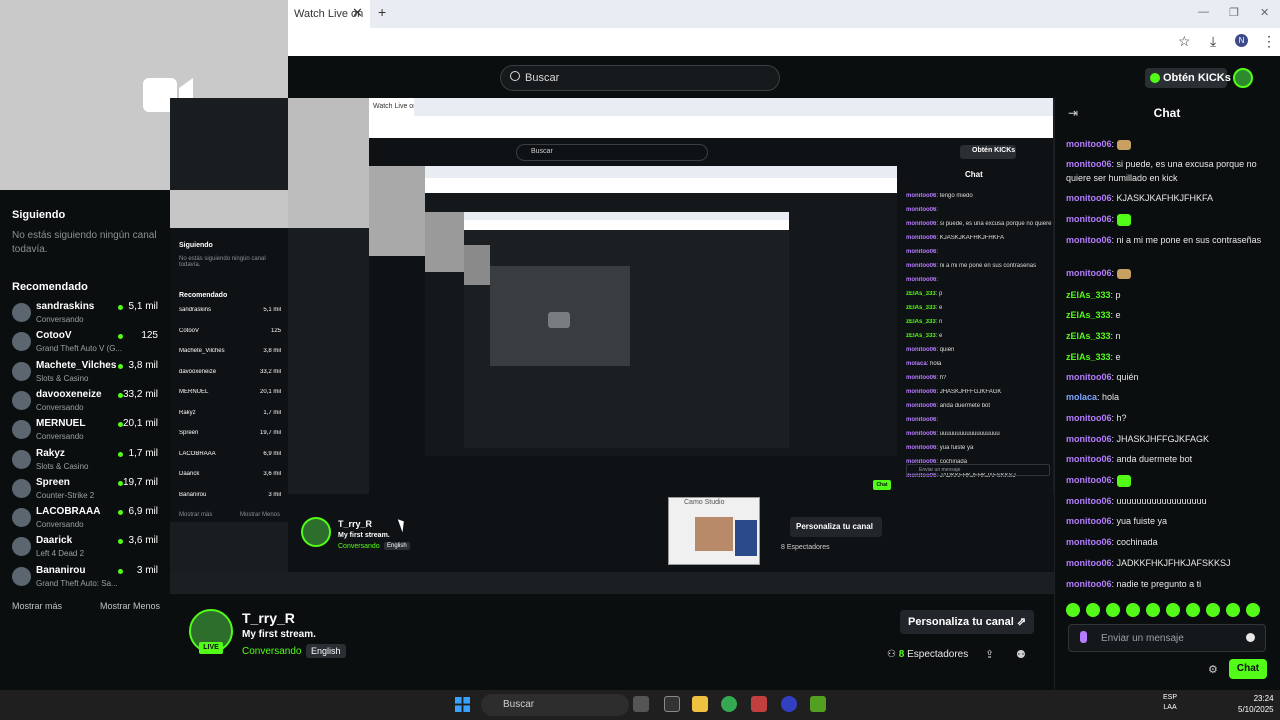 This screenshot has height=720, width=1280. What do you see at coordinates (1243, 78) in the screenshot?
I see `user-avatar` at bounding box center [1243, 78].